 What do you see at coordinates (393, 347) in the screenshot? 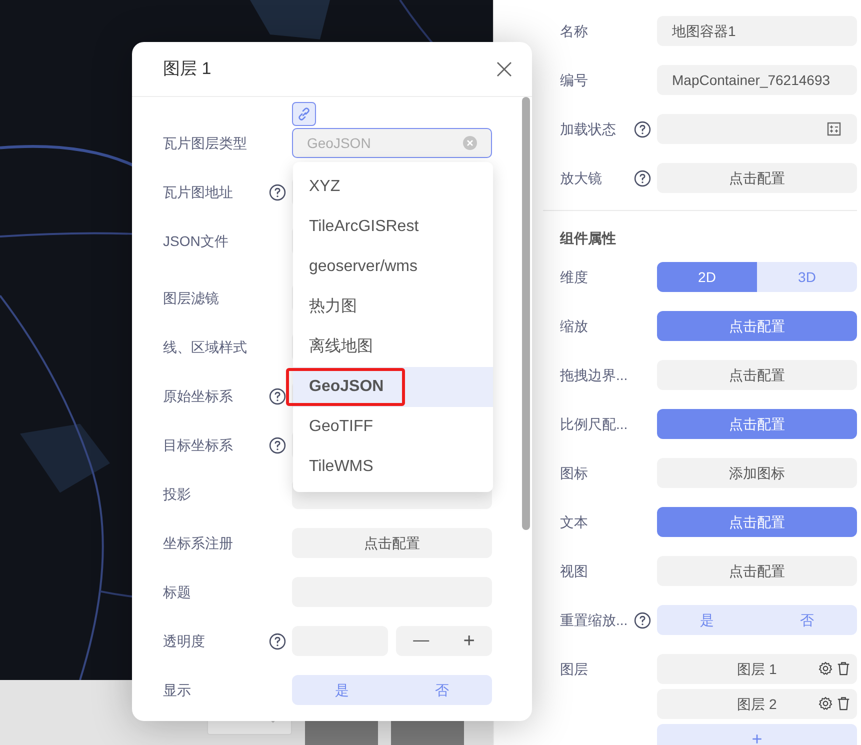
I see `dropdown-option: 离线地图` at bounding box center [393, 347].